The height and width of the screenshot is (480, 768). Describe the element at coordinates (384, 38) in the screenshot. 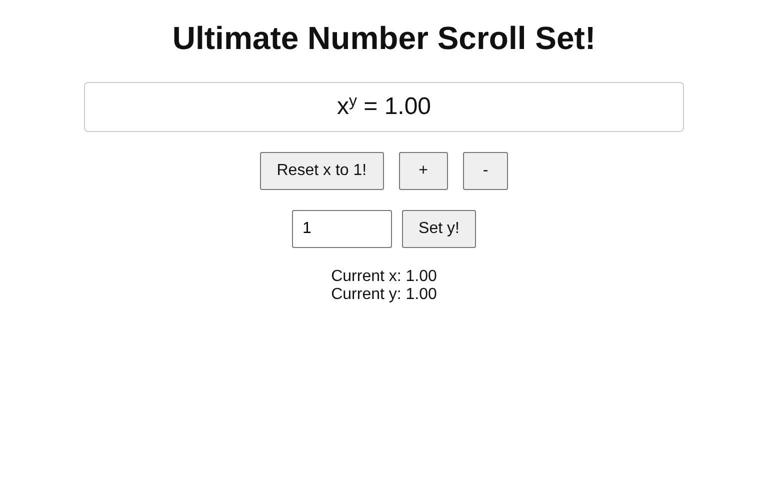

I see `page-title: Ultimate Number Scroll Set!` at that location.